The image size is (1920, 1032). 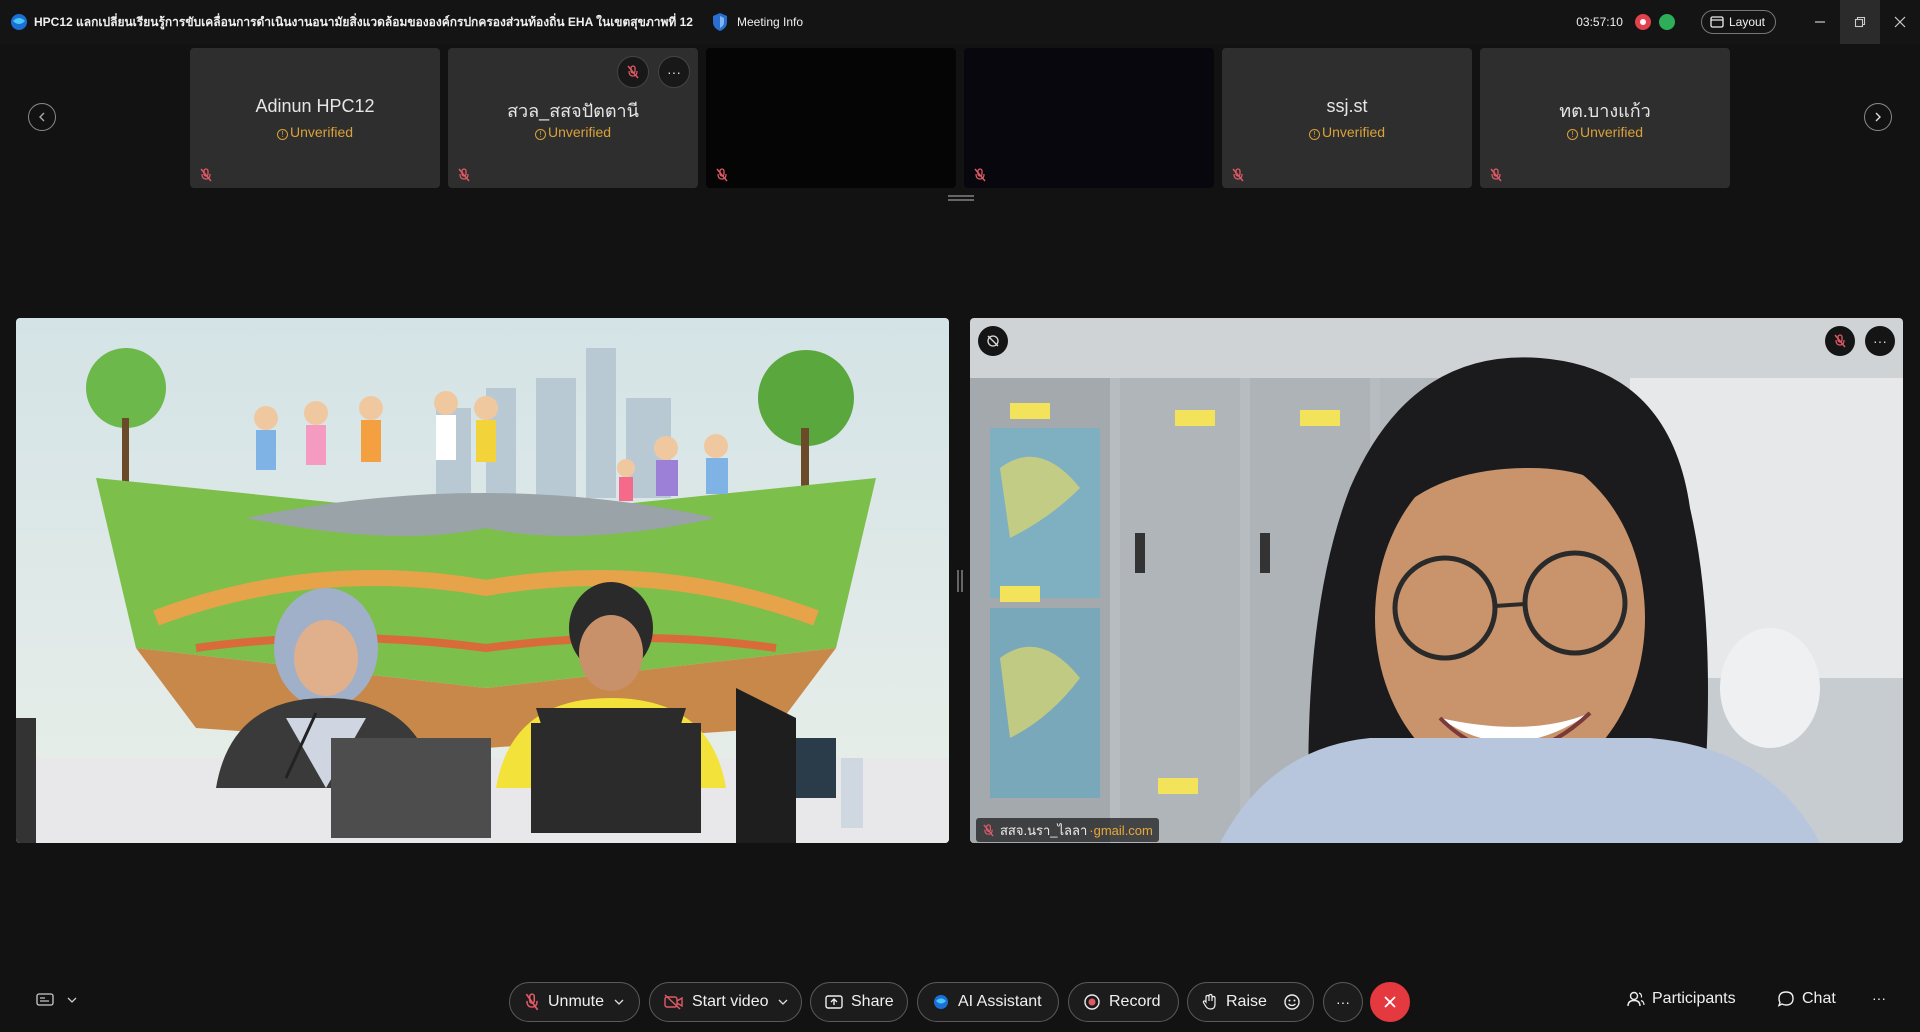 What do you see at coordinates (1785, 999) in the screenshot?
I see `chat-icon` at bounding box center [1785, 999].